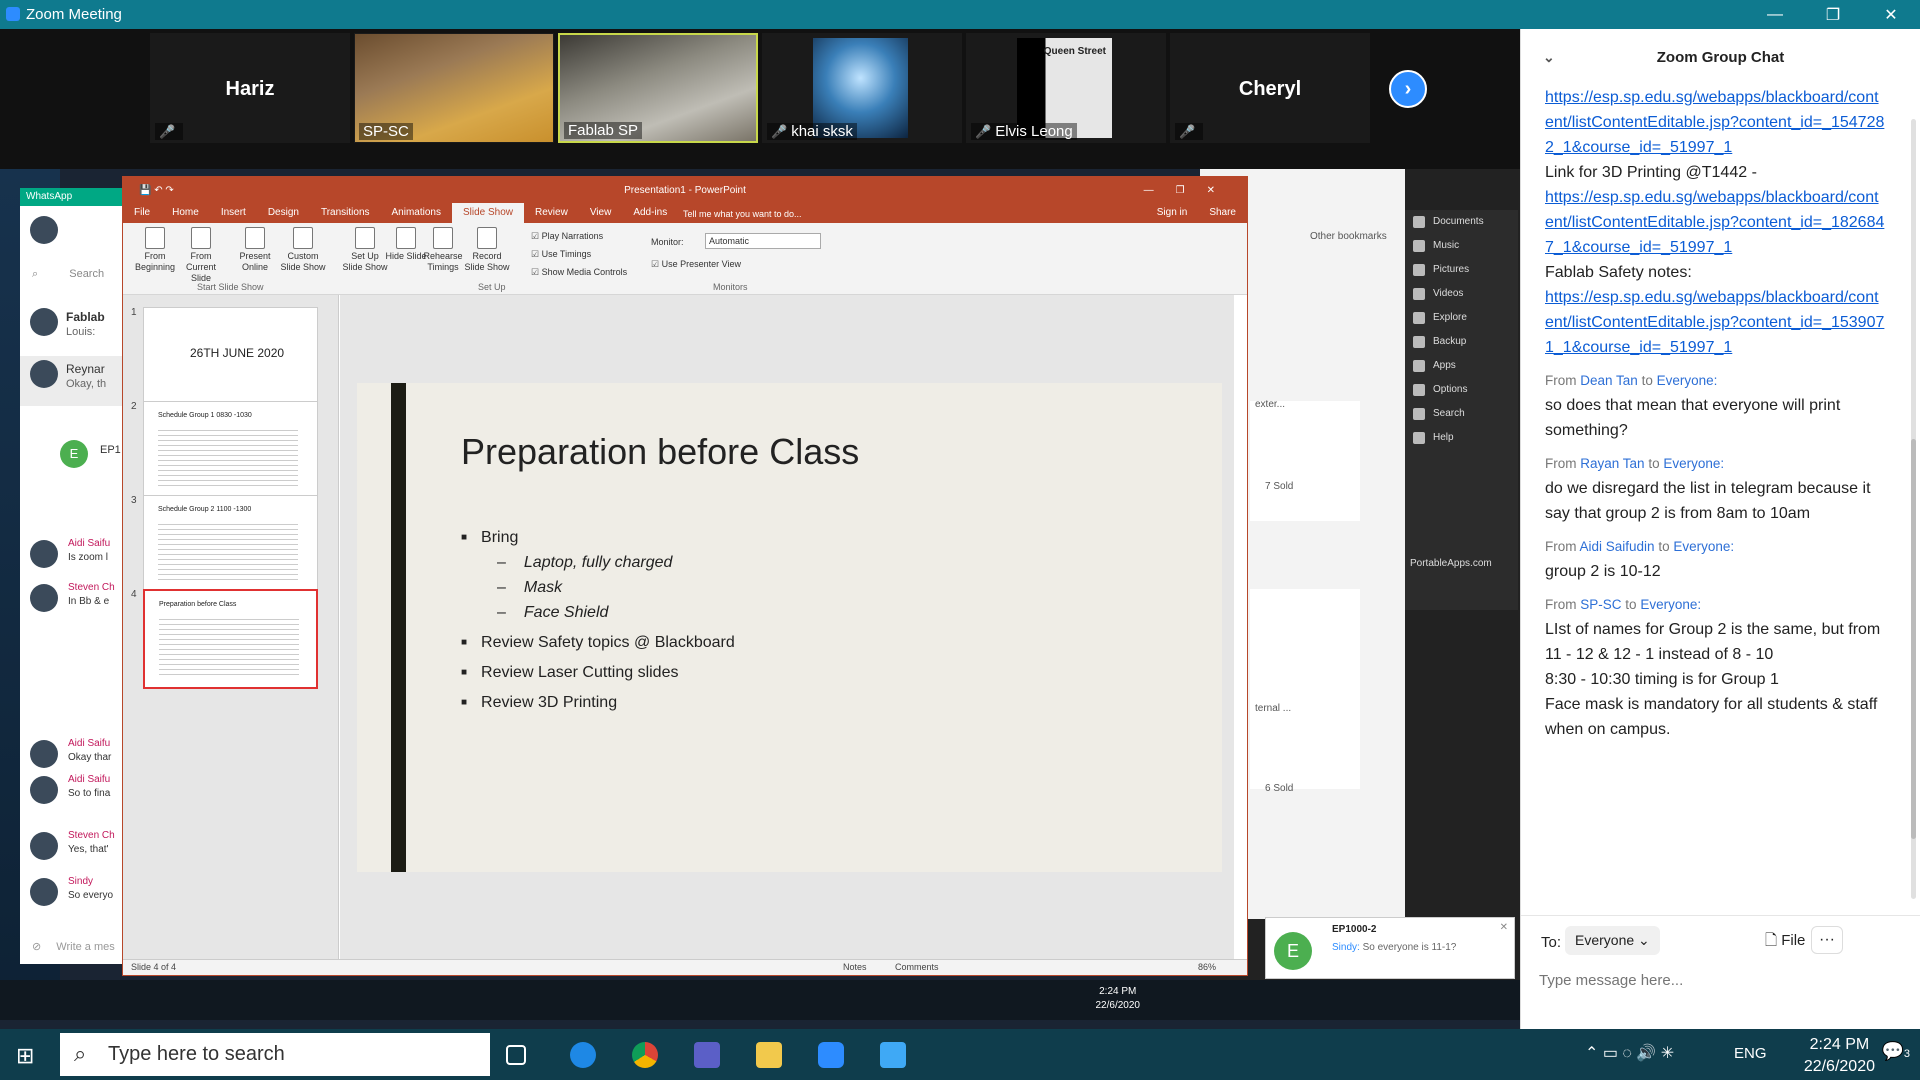 This screenshot has width=1920, height=1080. Describe the element at coordinates (488, 213) in the screenshot. I see `ribbon-tab: Slide Show` at that location.